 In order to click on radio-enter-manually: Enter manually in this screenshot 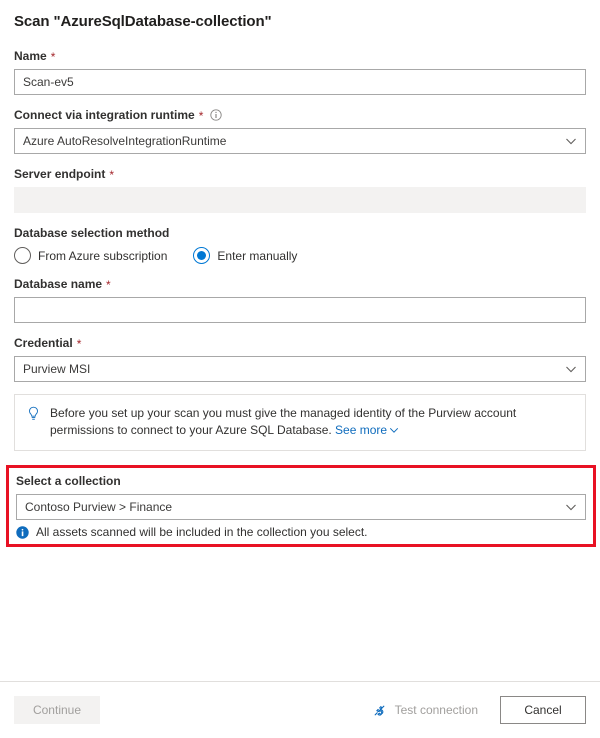, I will do `click(245, 255)`.